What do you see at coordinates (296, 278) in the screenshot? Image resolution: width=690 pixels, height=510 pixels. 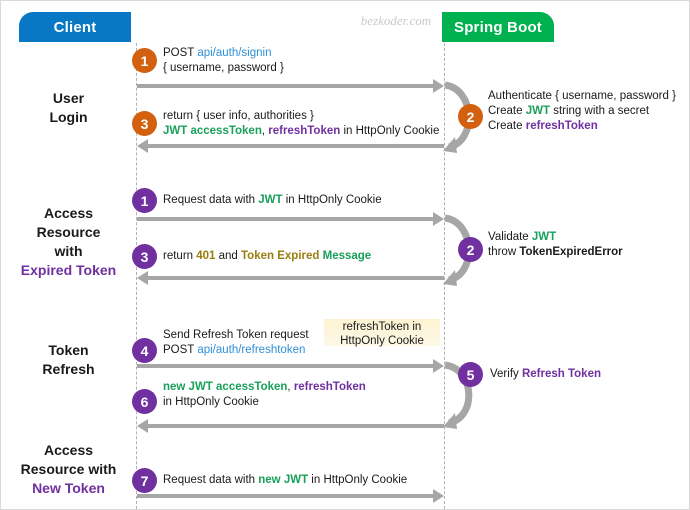 I see `arrow-401-response` at bounding box center [296, 278].